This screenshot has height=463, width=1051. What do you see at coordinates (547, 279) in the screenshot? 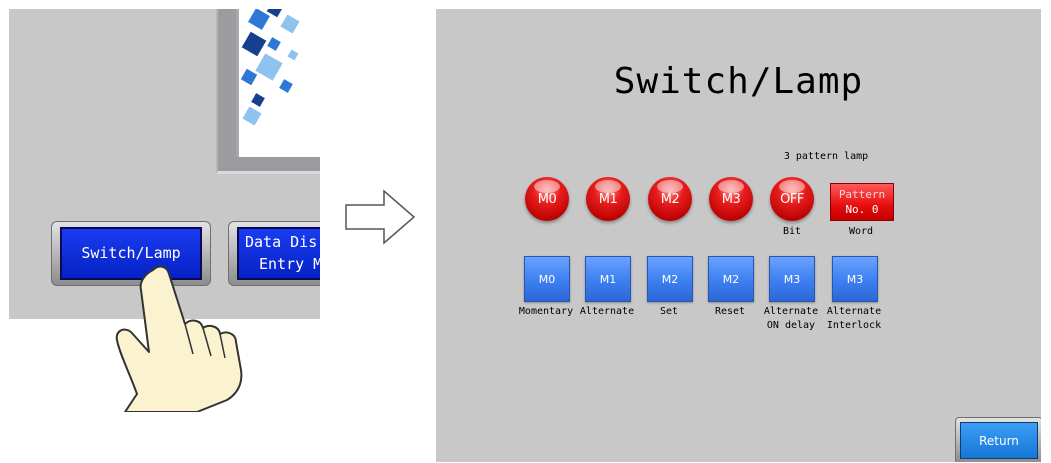
I see `switch-momentary: M0` at bounding box center [547, 279].